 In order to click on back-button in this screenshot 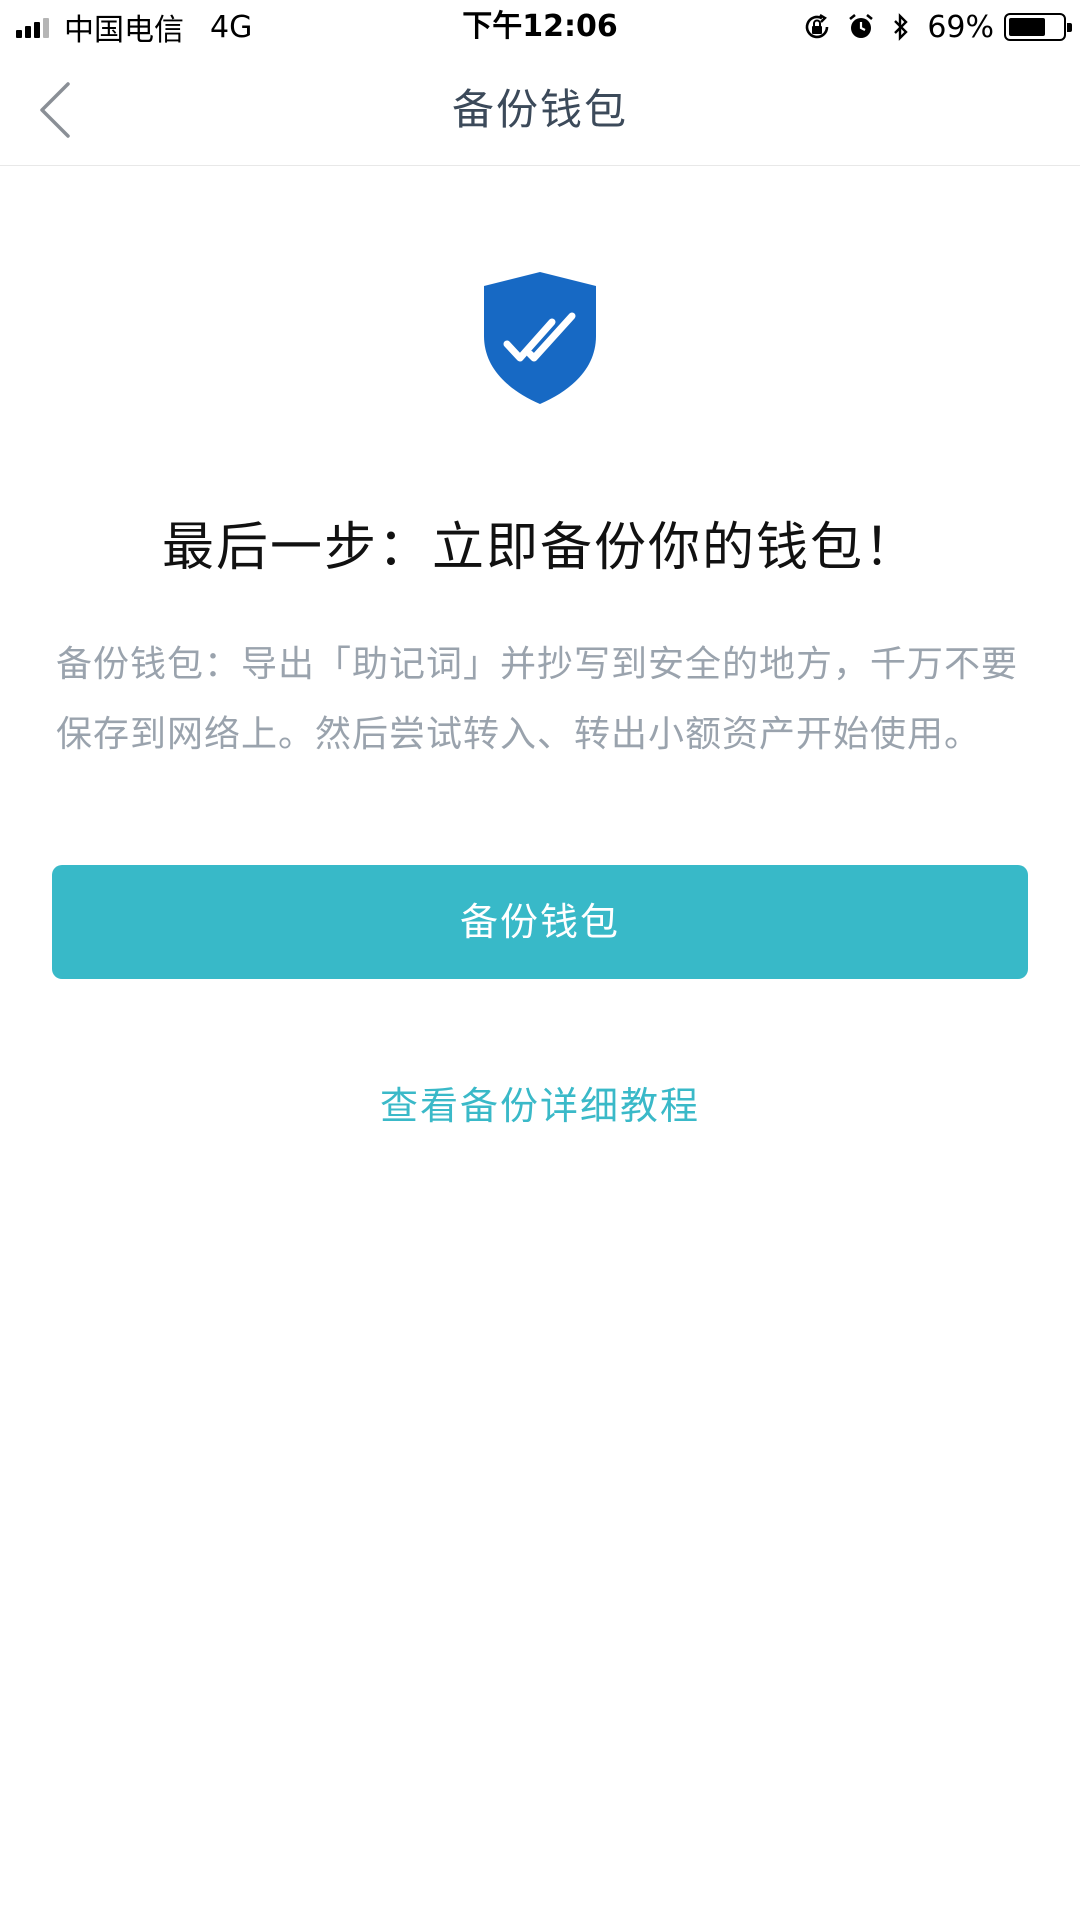, I will do `click(60, 110)`.